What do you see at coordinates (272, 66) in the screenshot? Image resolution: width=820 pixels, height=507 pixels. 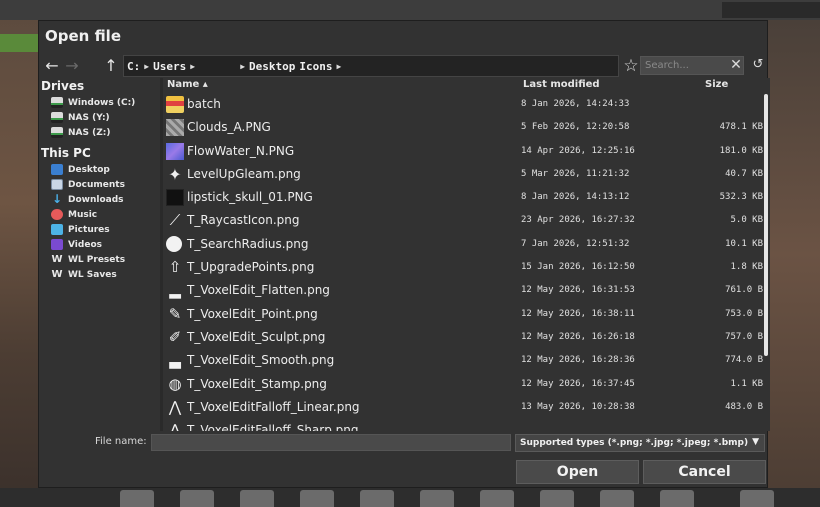 I see `breadcrumb-desktop: Desktop` at bounding box center [272, 66].